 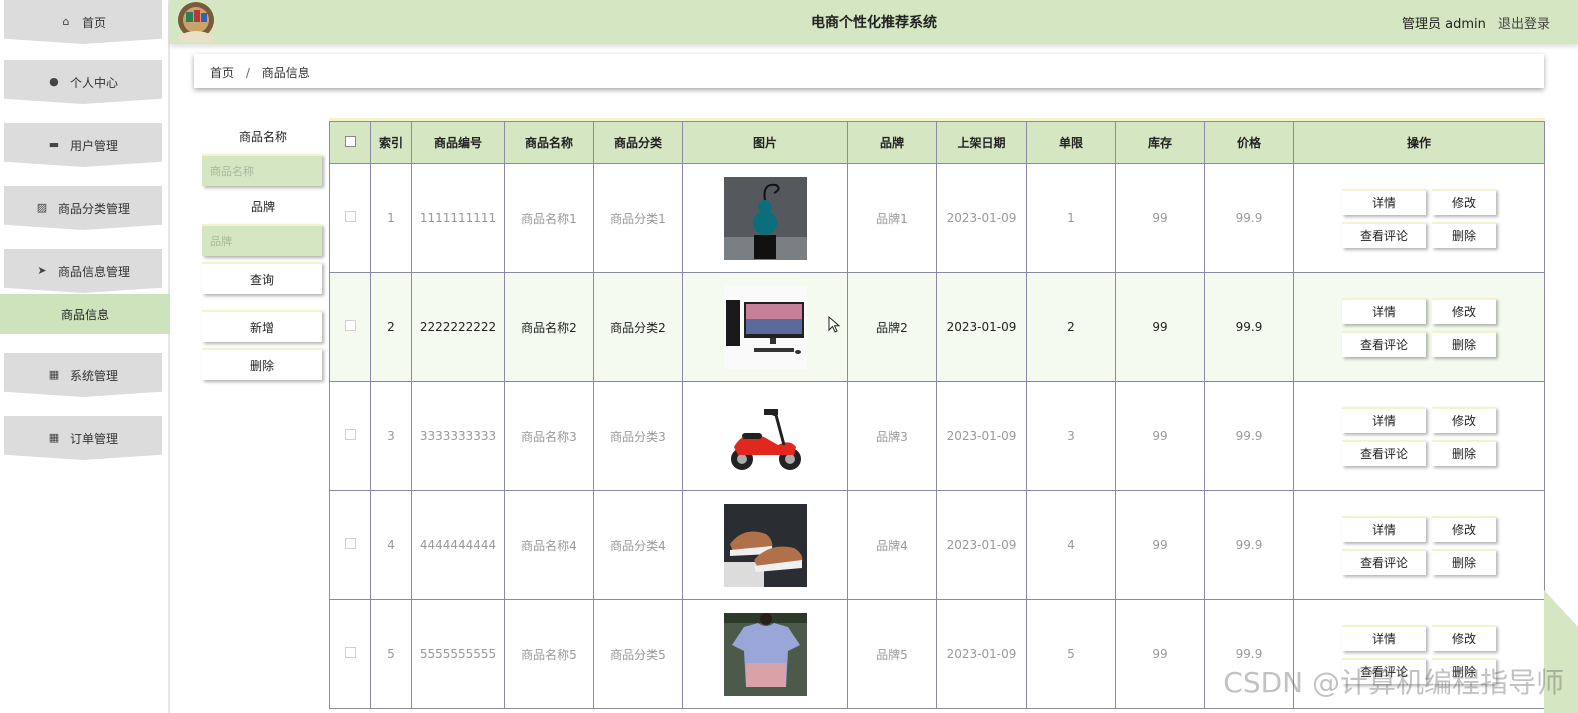 I want to click on cell-category: 商品分类2, so click(x=638, y=327).